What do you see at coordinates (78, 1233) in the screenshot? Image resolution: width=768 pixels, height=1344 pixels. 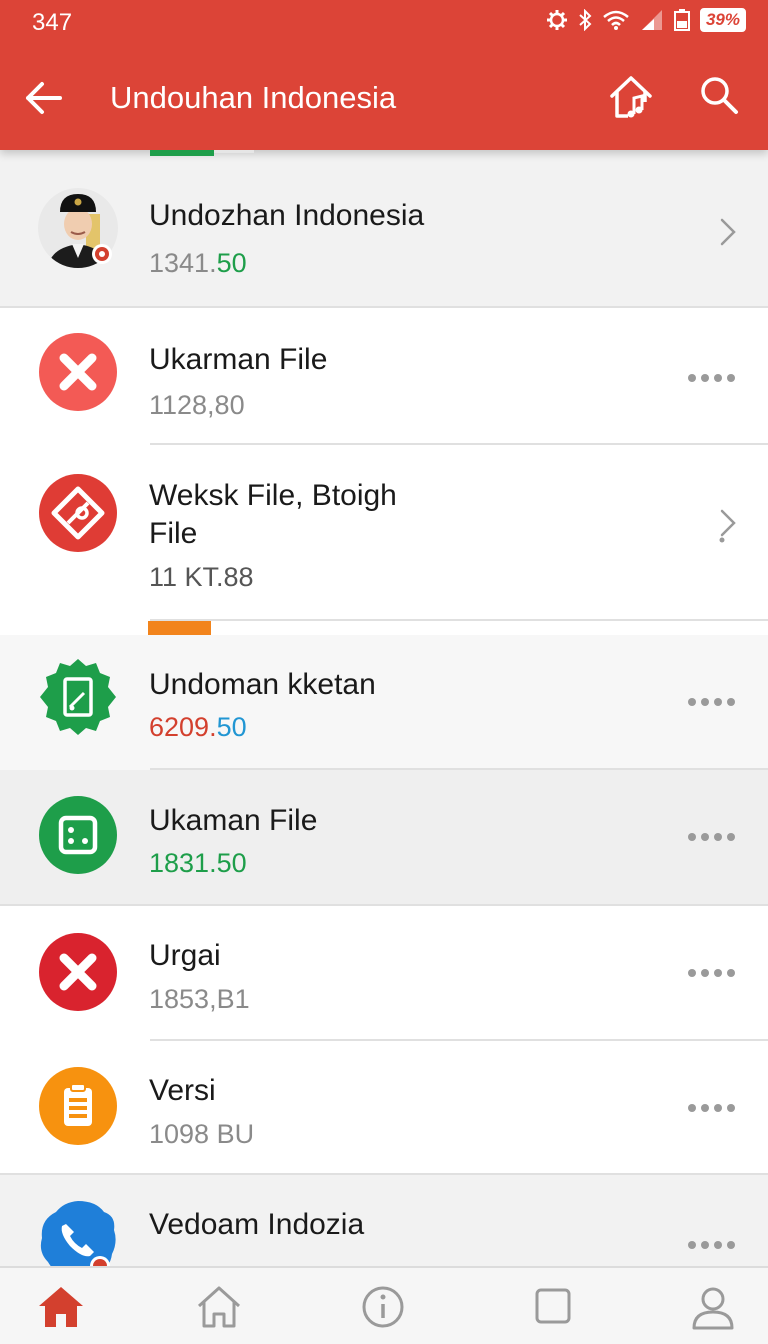 I see `phone-circle-icon` at bounding box center [78, 1233].